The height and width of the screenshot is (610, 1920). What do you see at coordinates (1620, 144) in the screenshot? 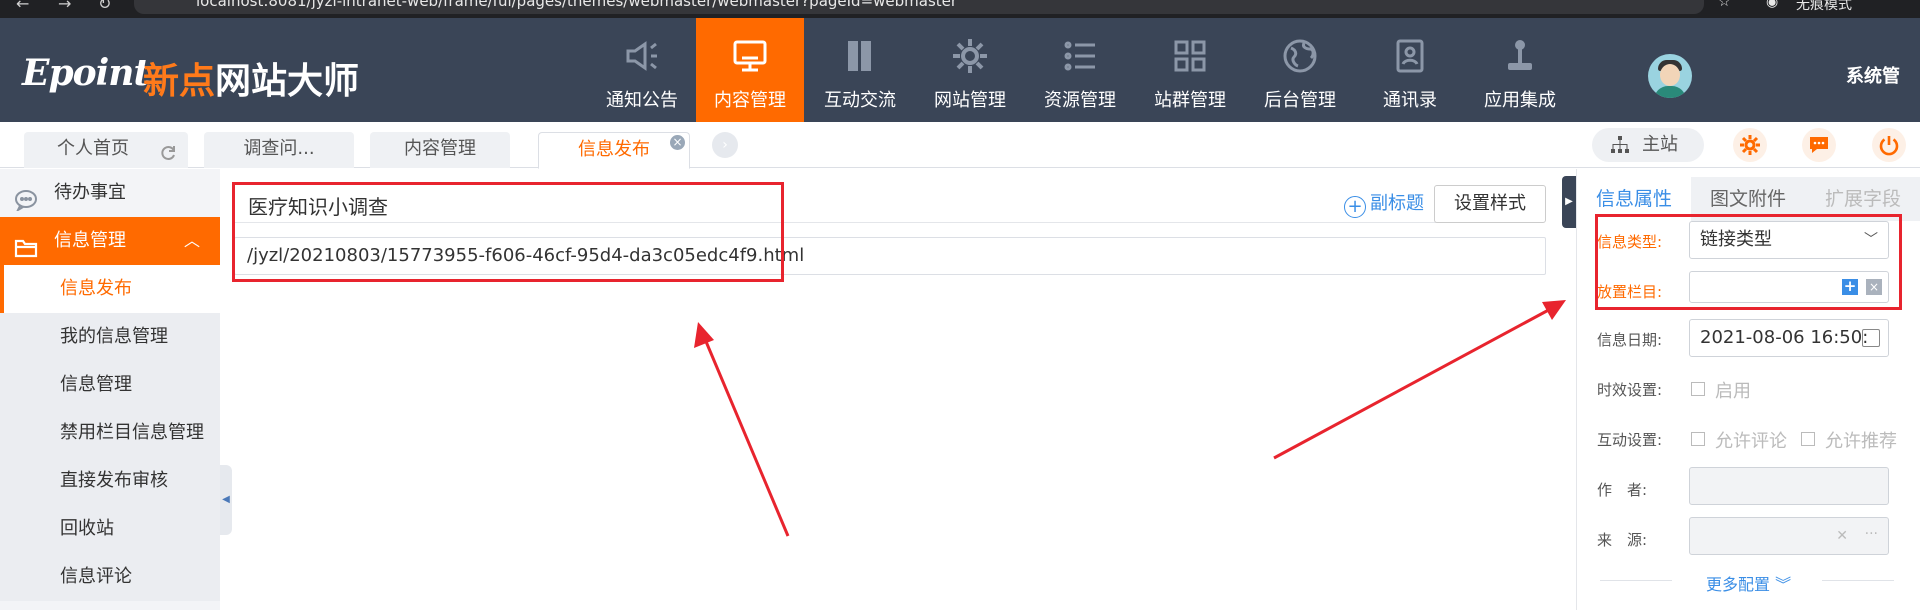
I see `sitemap-icon` at bounding box center [1620, 144].